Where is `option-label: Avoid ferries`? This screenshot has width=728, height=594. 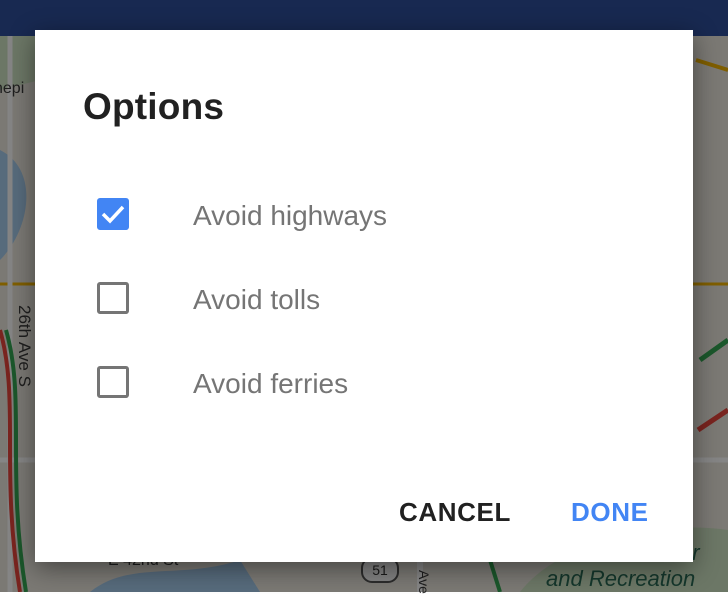 option-label: Avoid ferries is located at coordinates (271, 383).